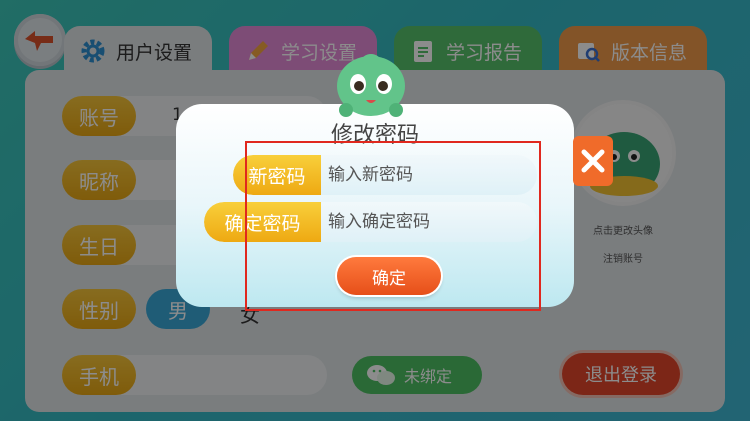 The image size is (750, 421). I want to click on close-icon, so click(593, 161).